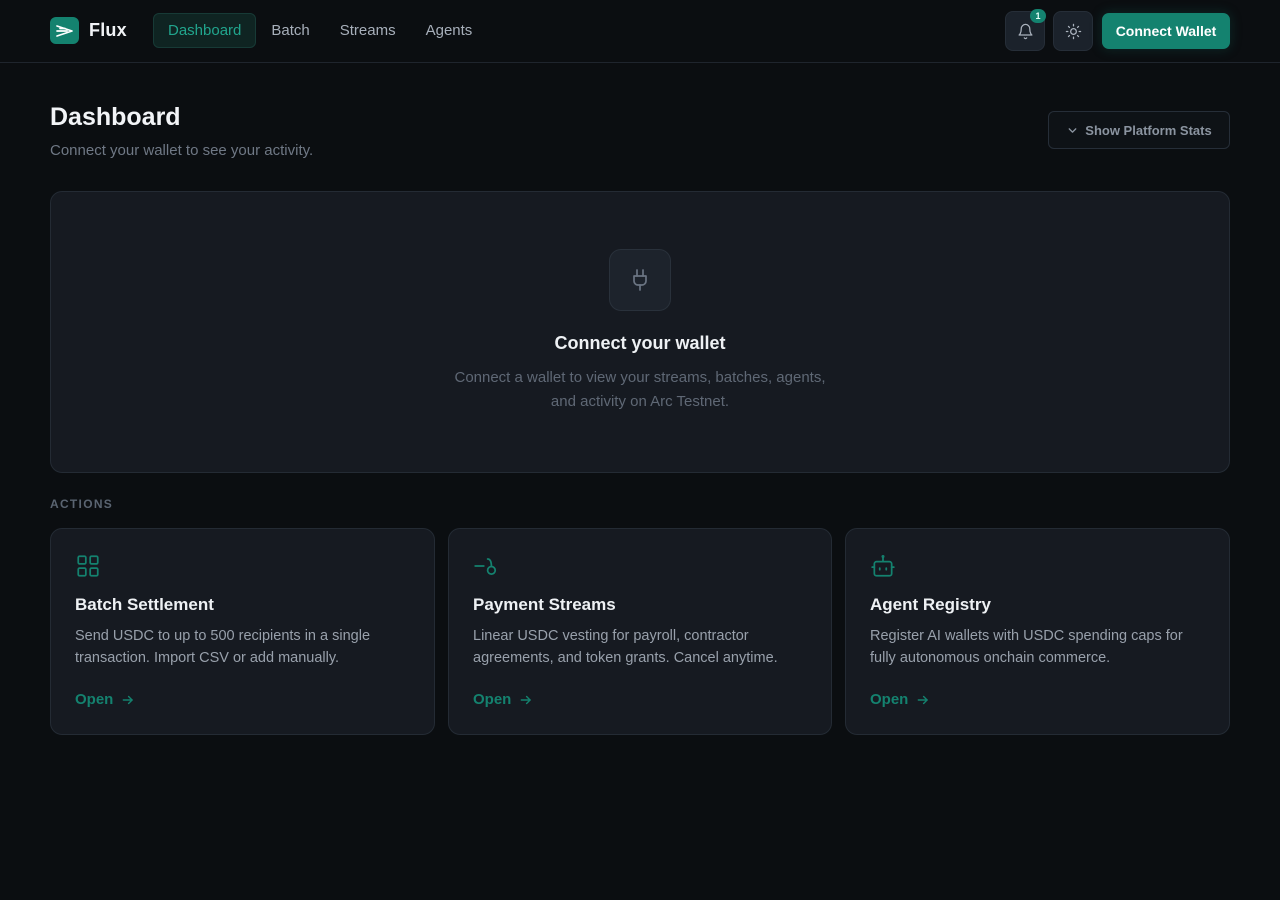 The image size is (1280, 900). I want to click on show-platform-stats-label: Show Platform Stats, so click(1148, 130).